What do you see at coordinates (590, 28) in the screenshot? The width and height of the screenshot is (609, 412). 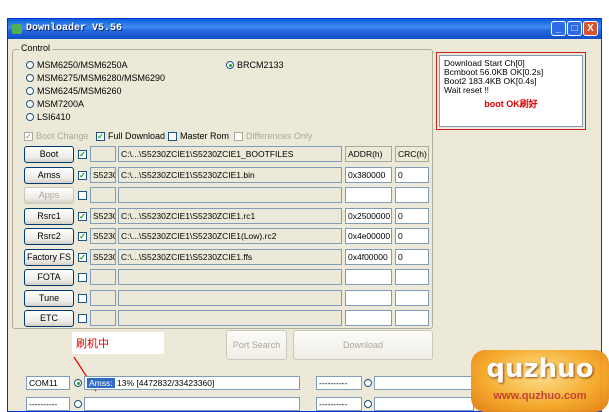 I see `close-button: X` at bounding box center [590, 28].